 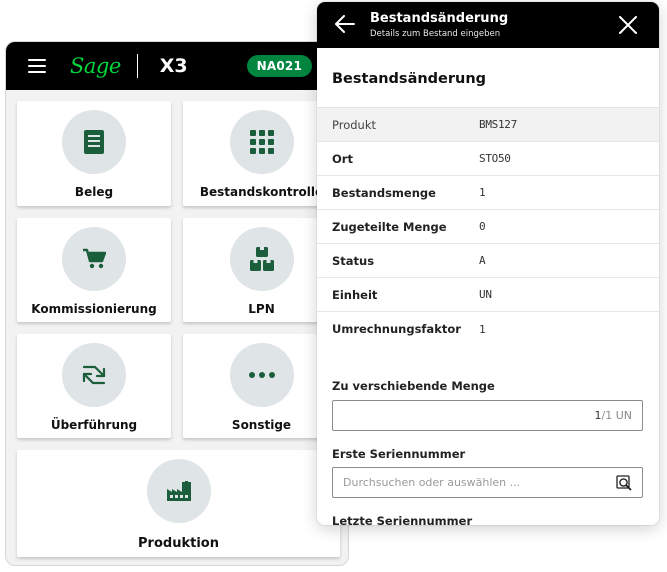 I want to click on close-icon, so click(x=628, y=25).